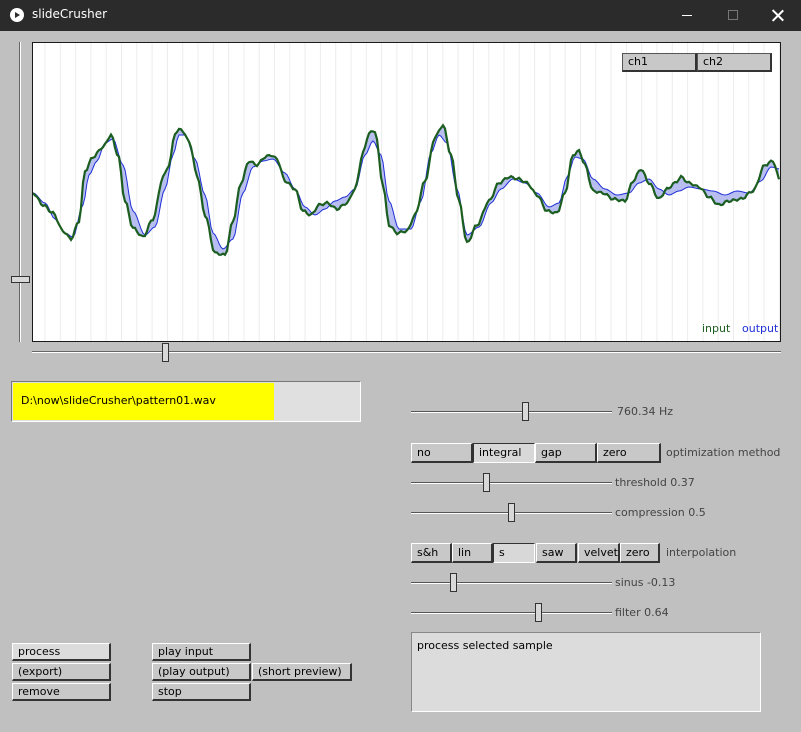 This screenshot has width=801, height=732. Describe the element at coordinates (406, 352) in the screenshot. I see `horizontal-scroll-track` at that location.